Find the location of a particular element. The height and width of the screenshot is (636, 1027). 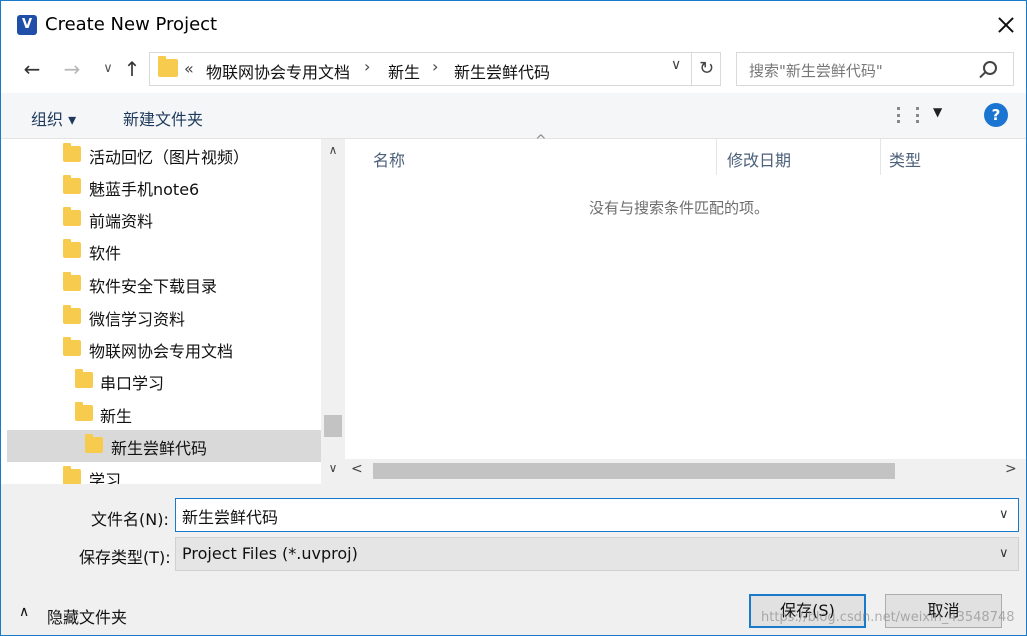

change-view-button: ▼ is located at coordinates (922, 117).